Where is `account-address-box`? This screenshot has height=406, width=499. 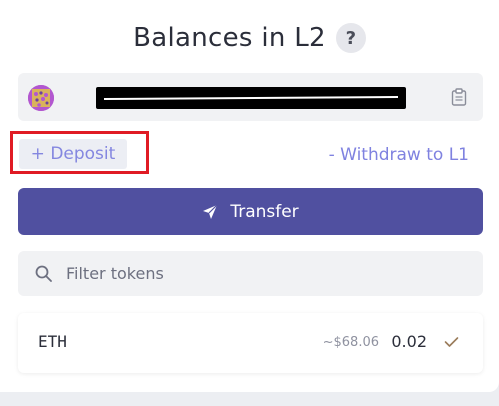 account-address-box is located at coordinates (250, 97).